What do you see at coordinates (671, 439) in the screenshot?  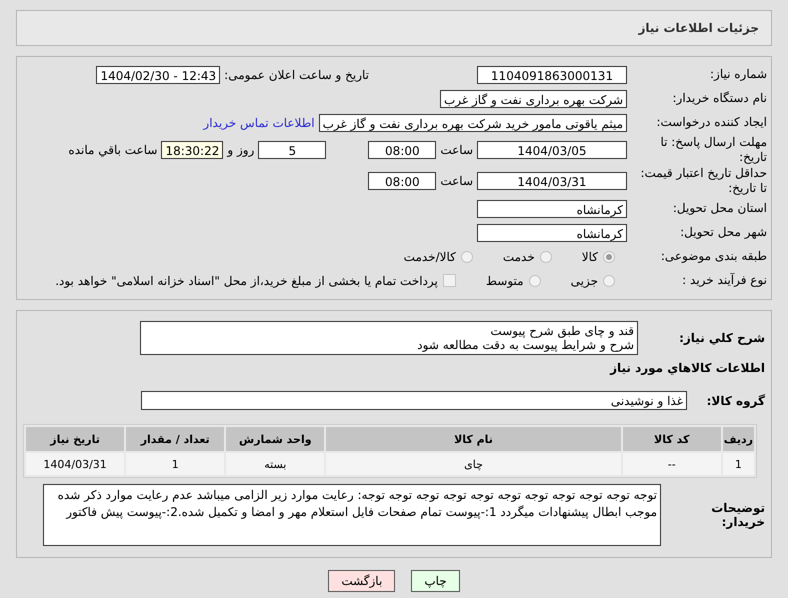 I see `column-header: کد کالا` at bounding box center [671, 439].